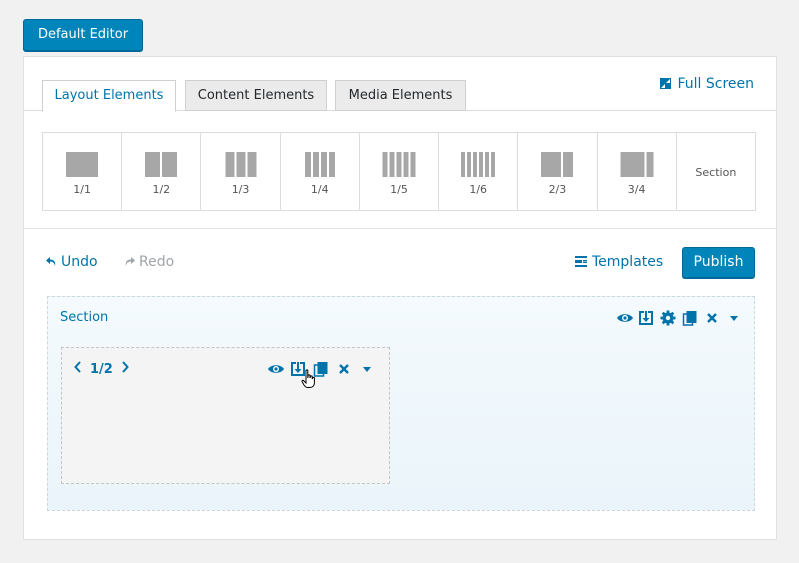  What do you see at coordinates (319, 164) in the screenshot?
I see `column-1-4-icon` at bounding box center [319, 164].